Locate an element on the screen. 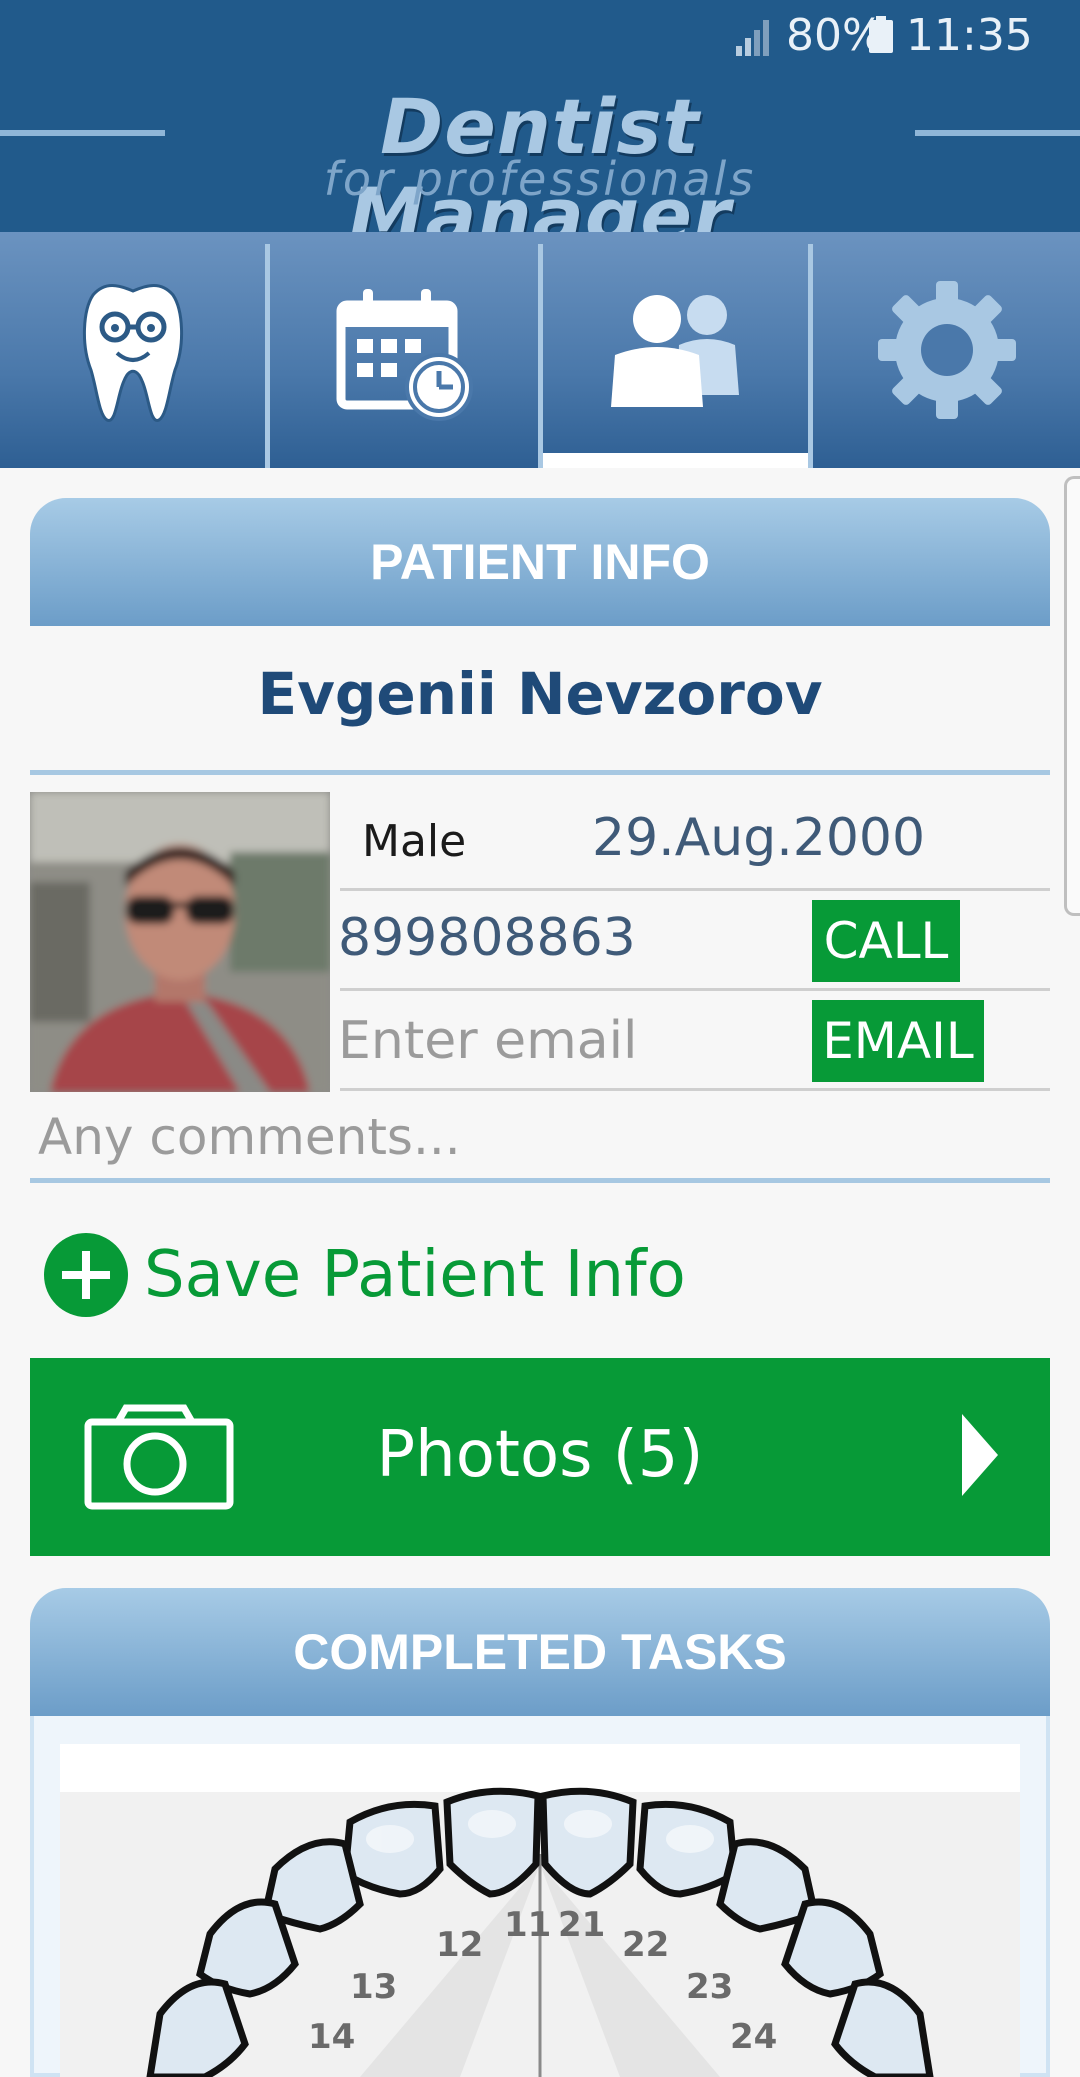 The height and width of the screenshot is (2077, 1080). photos-button: Photos (5) is located at coordinates (540, 1457).